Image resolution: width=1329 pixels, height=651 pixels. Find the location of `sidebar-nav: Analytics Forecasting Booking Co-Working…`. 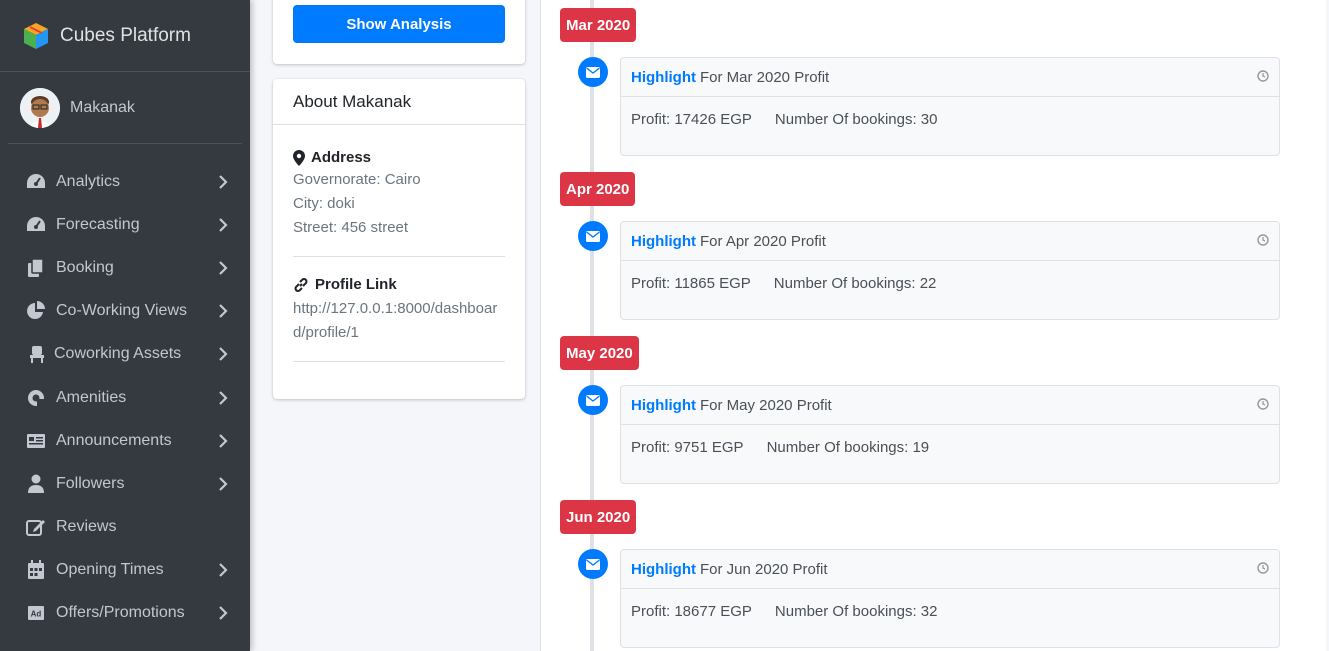

sidebar-nav: Analytics Forecasting Booking Co-Working… is located at coordinates (125, 397).